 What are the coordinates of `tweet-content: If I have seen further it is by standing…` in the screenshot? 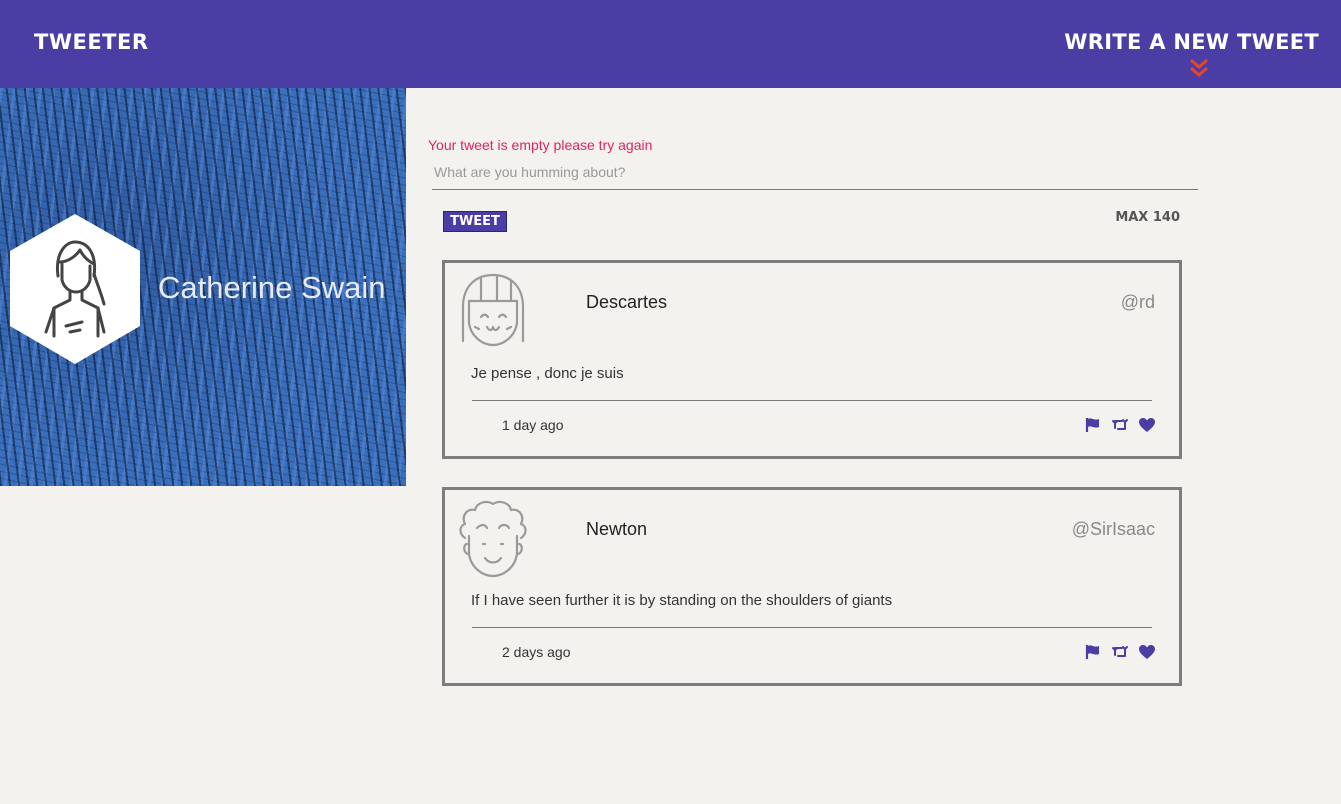 It's located at (682, 600).